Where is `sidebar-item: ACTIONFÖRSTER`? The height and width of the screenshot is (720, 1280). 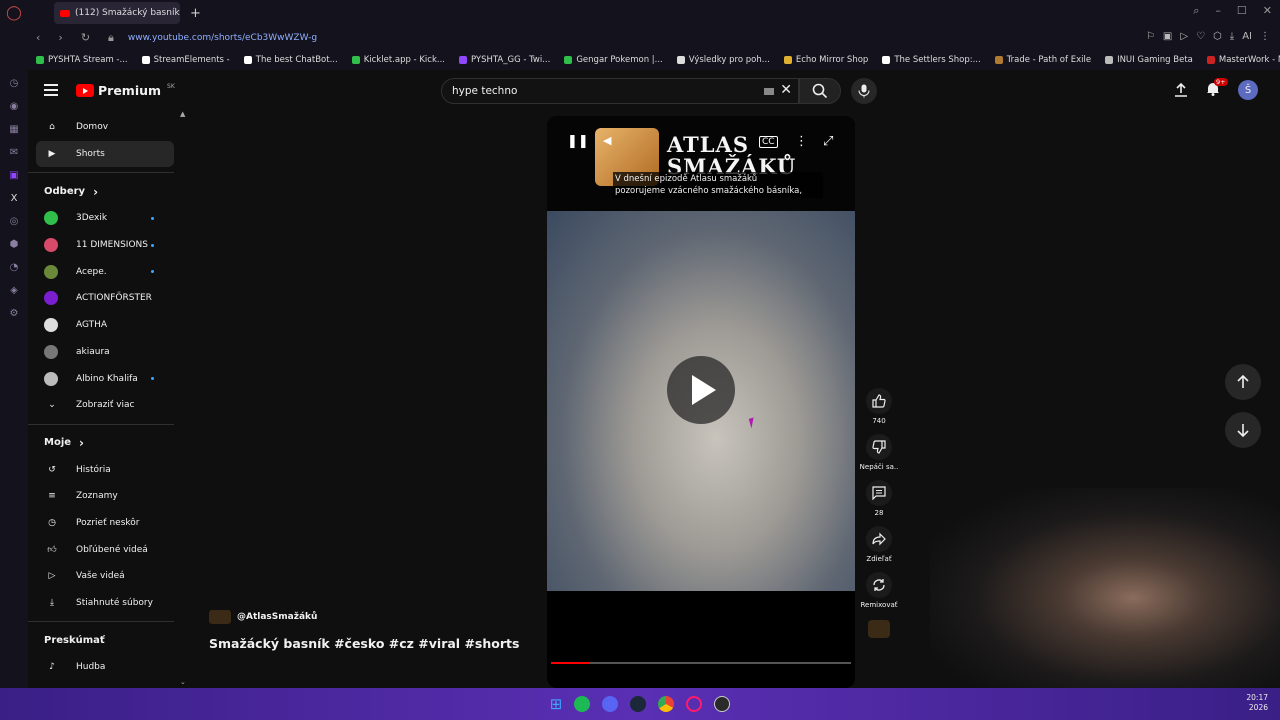
sidebar-item: ACTIONFÖRSTER is located at coordinates (101, 298).